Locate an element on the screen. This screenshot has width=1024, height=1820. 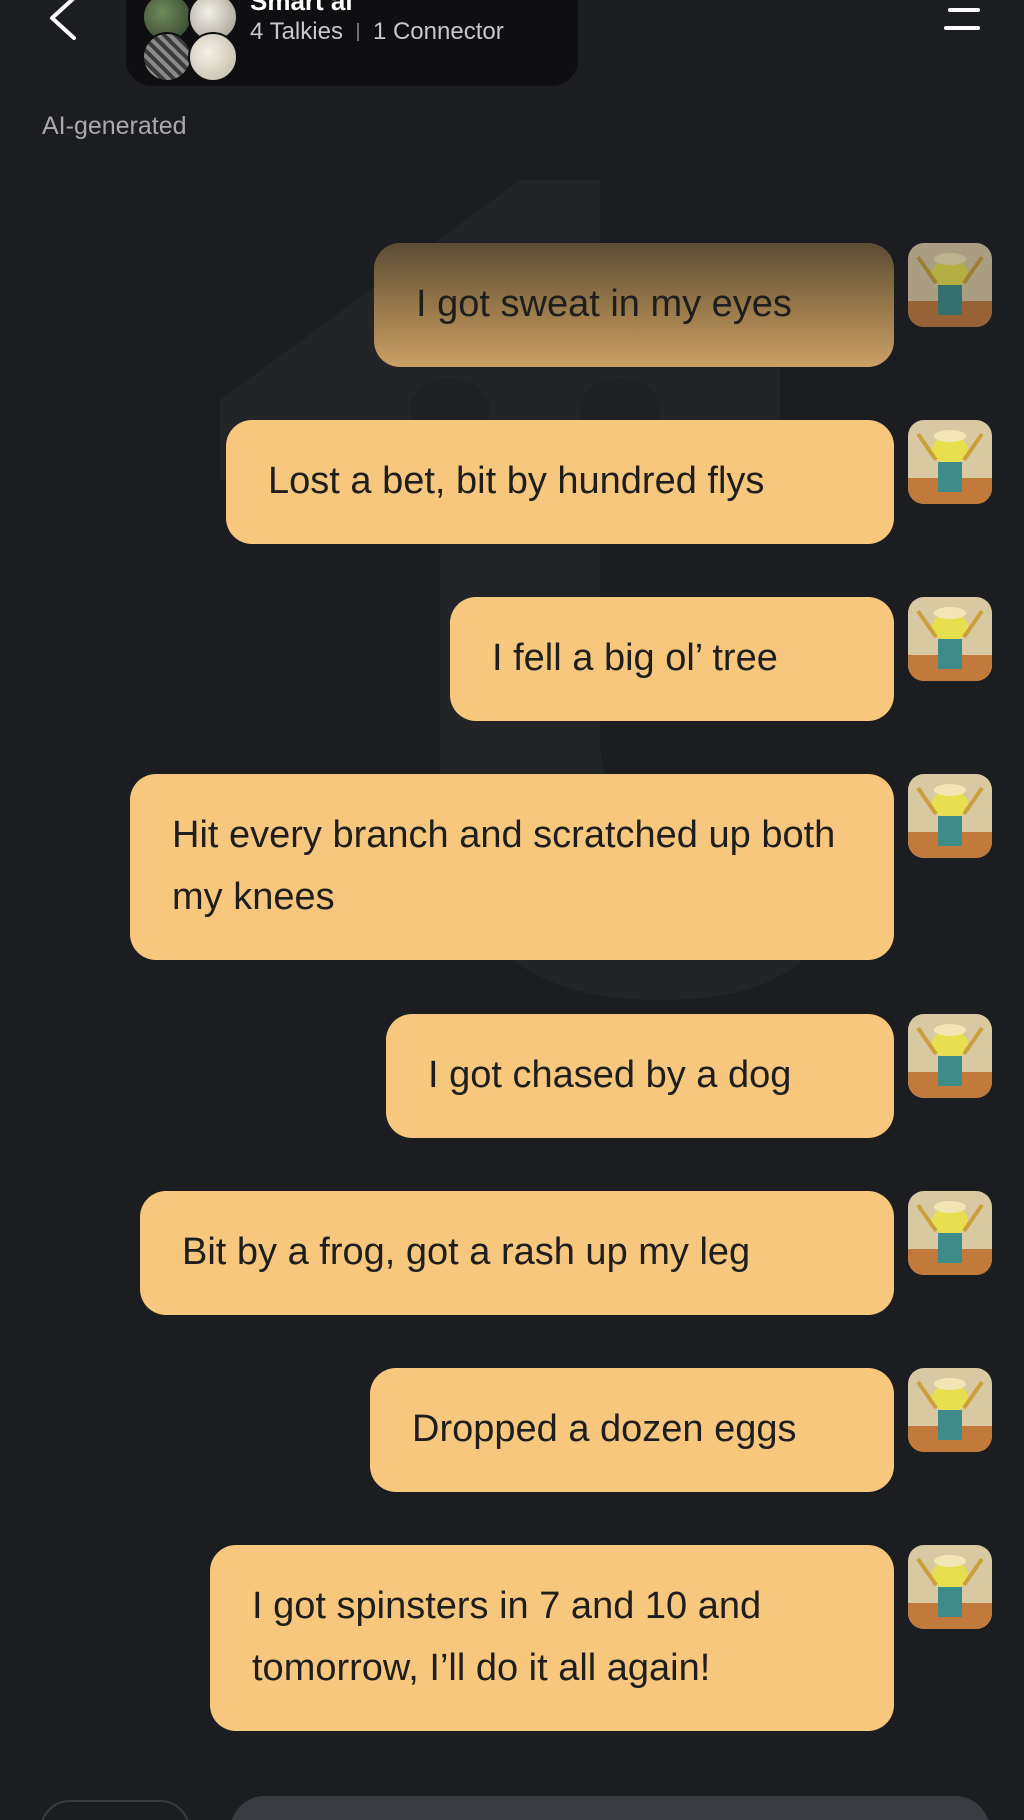
message-bubble: Lost a bet, bit by hundred flys is located at coordinates (560, 482).